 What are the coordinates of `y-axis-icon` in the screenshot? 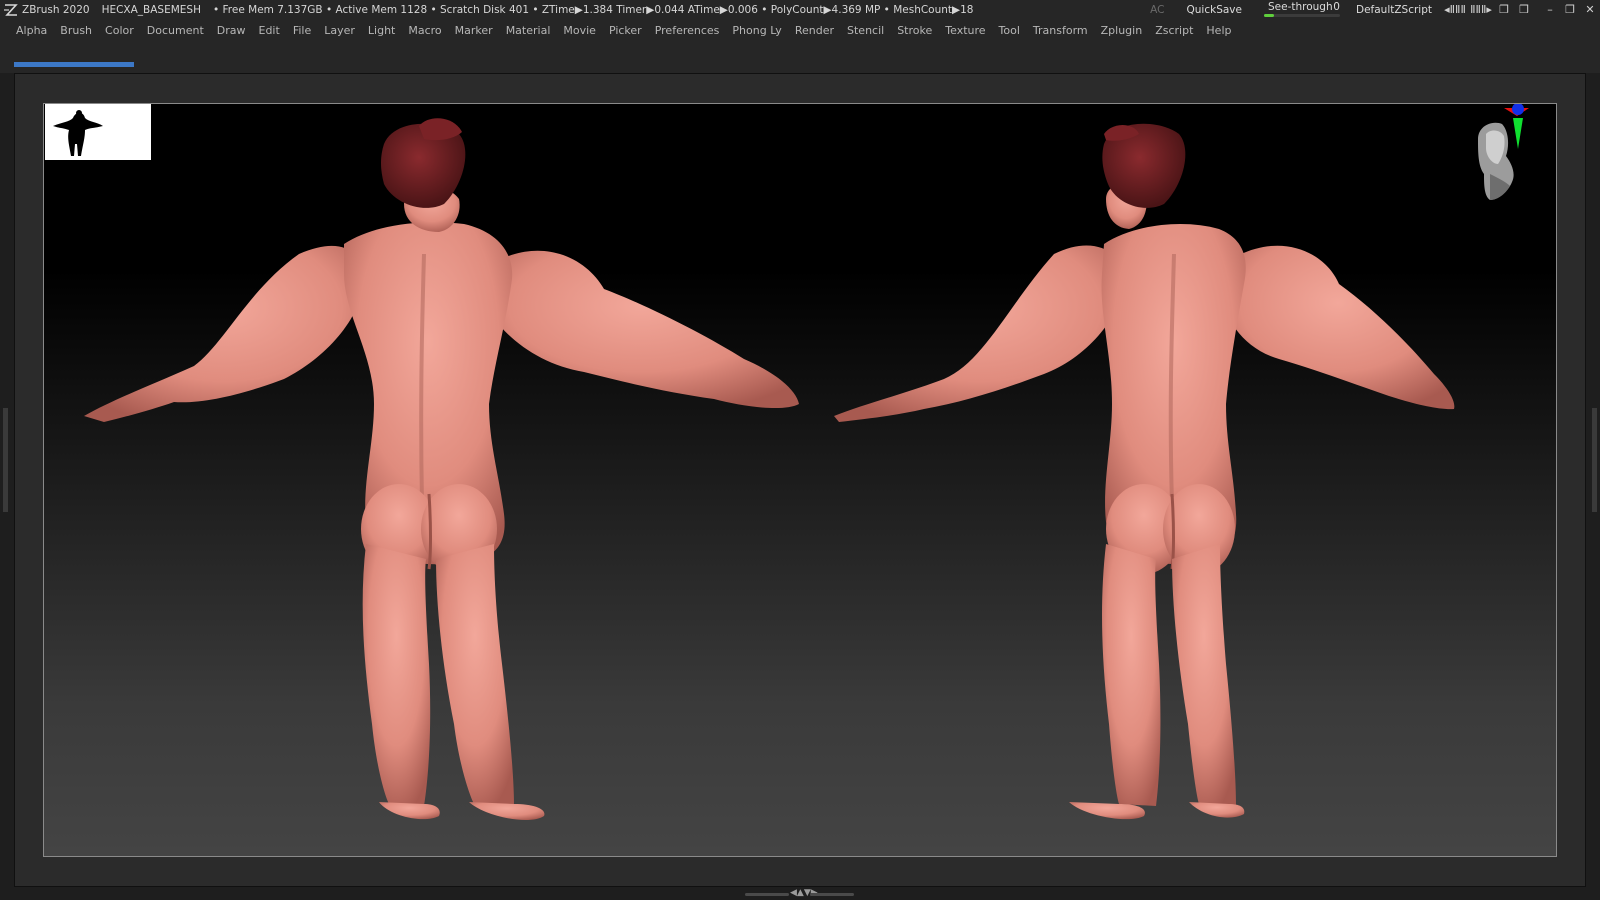 It's located at (1518, 133).